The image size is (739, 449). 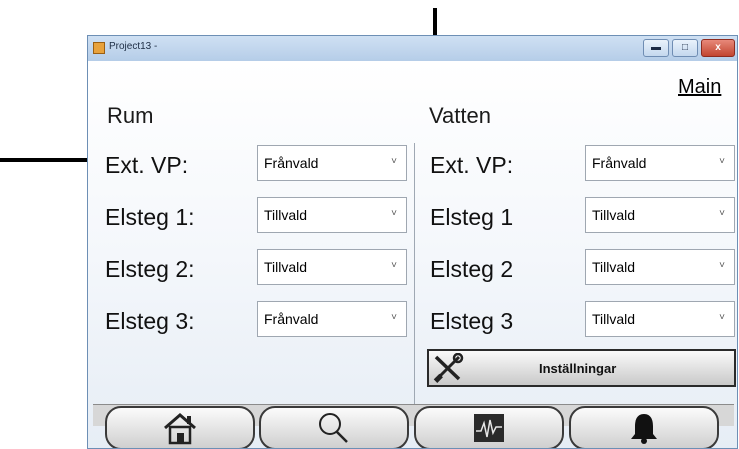 What do you see at coordinates (472, 321) in the screenshot?
I see `vatten-elsteg-3-label: Elsteg 3` at bounding box center [472, 321].